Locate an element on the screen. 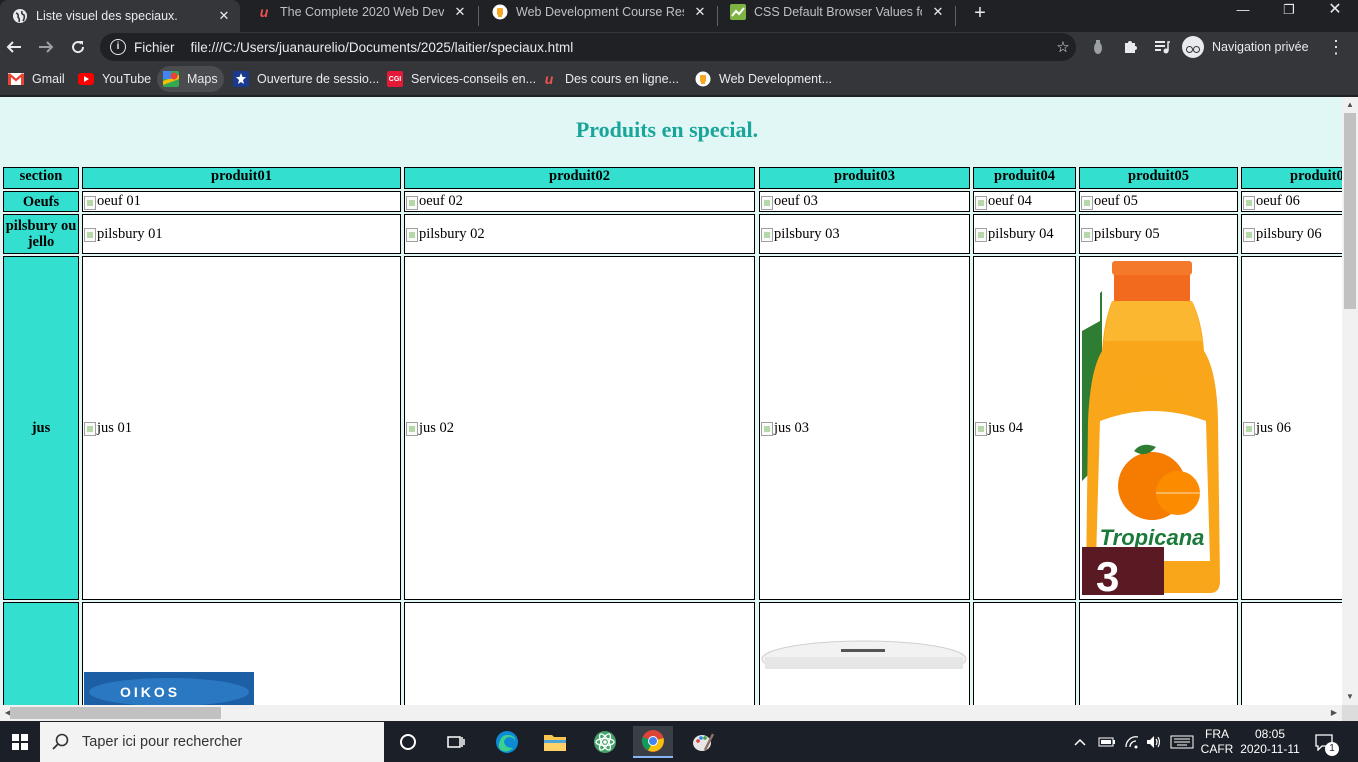 This screenshot has width=1358, height=762. yogurt-image: OIKOS is located at coordinates (169, 688).